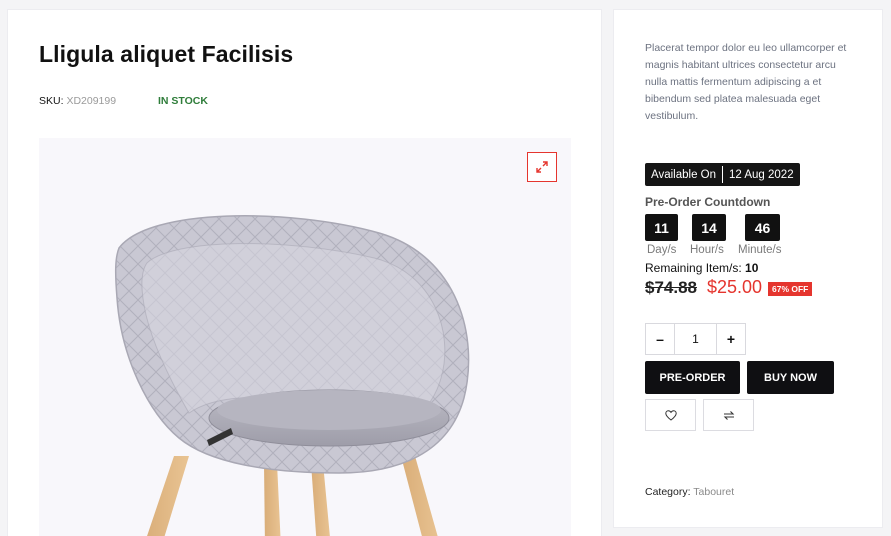 Image resolution: width=891 pixels, height=536 pixels. I want to click on category-line: Category: Tabouret, so click(689, 492).